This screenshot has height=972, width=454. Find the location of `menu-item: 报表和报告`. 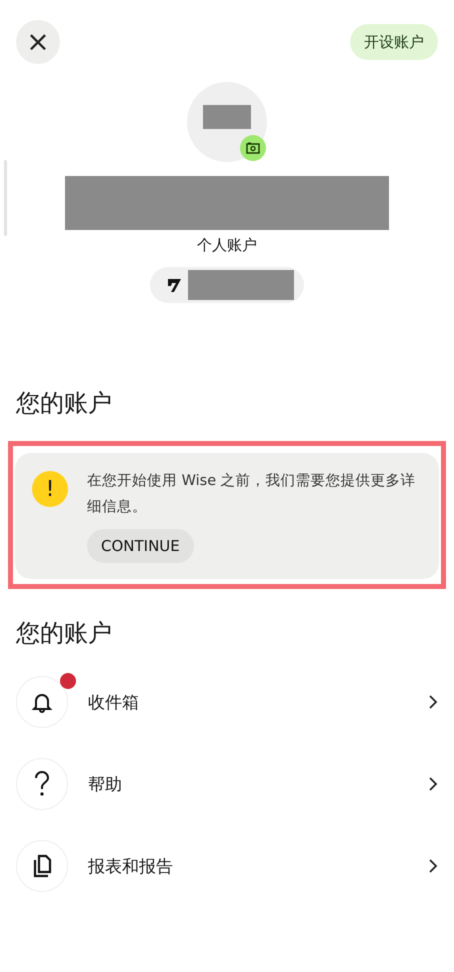

menu-item: 报表和报告 is located at coordinates (258, 866).